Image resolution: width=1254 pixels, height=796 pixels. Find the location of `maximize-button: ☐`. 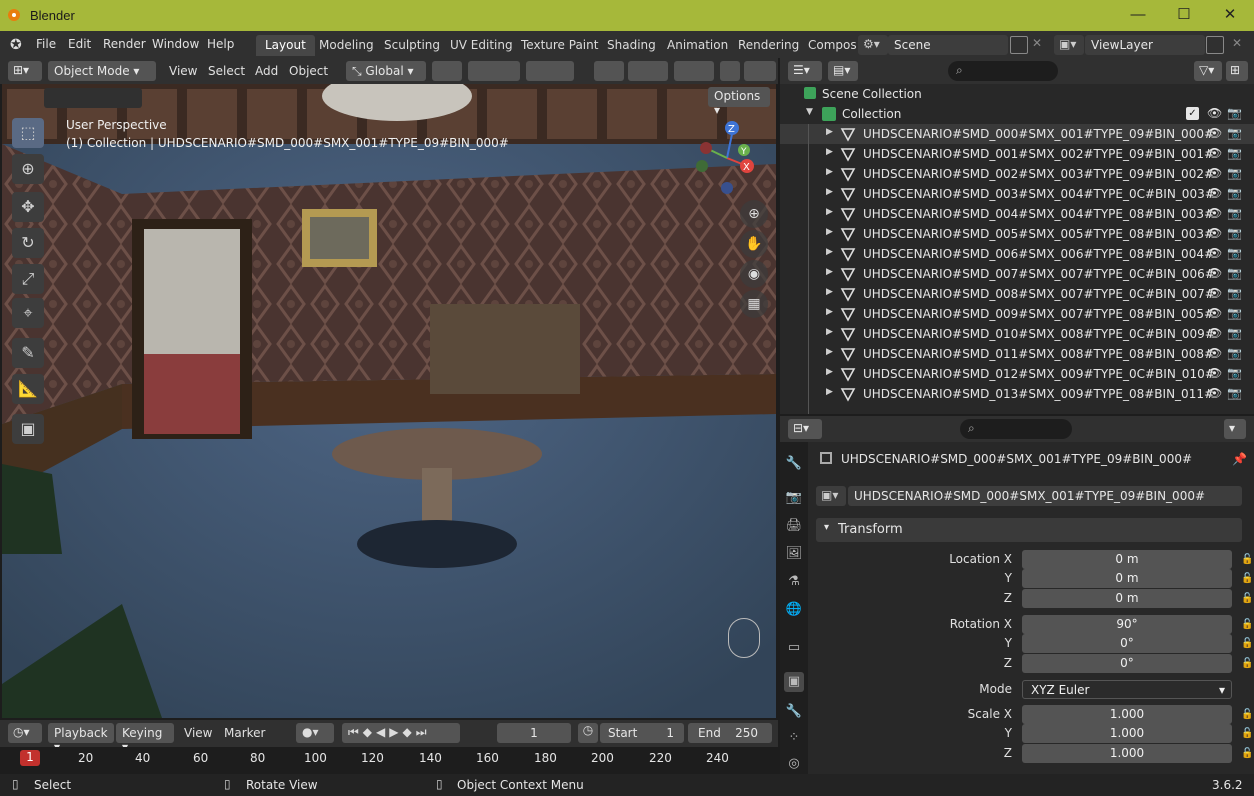

maximize-button: ☐ is located at coordinates (1184, 15).